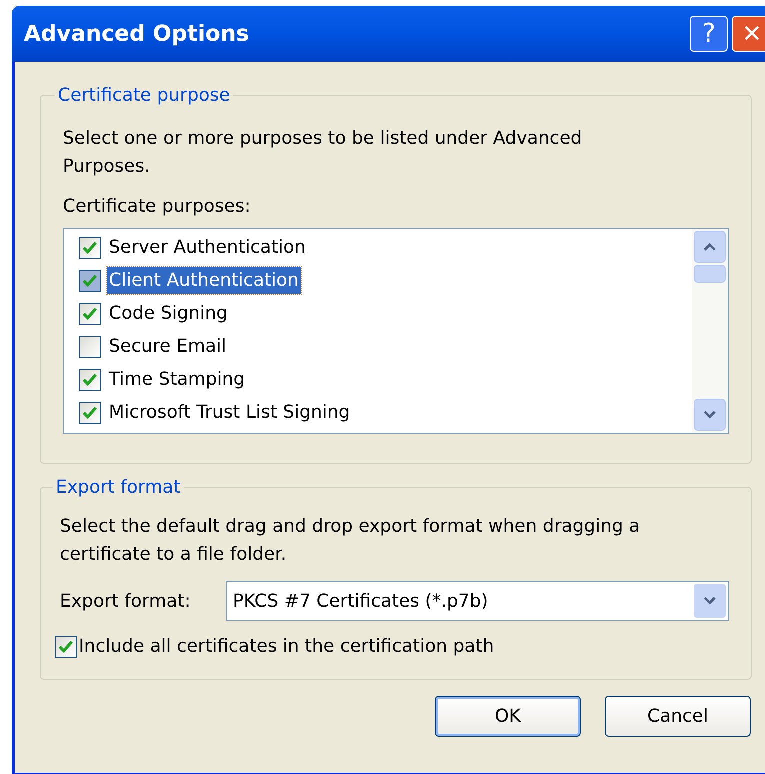  Describe the element at coordinates (678, 716) in the screenshot. I see `cancel-button: Cancel` at that location.